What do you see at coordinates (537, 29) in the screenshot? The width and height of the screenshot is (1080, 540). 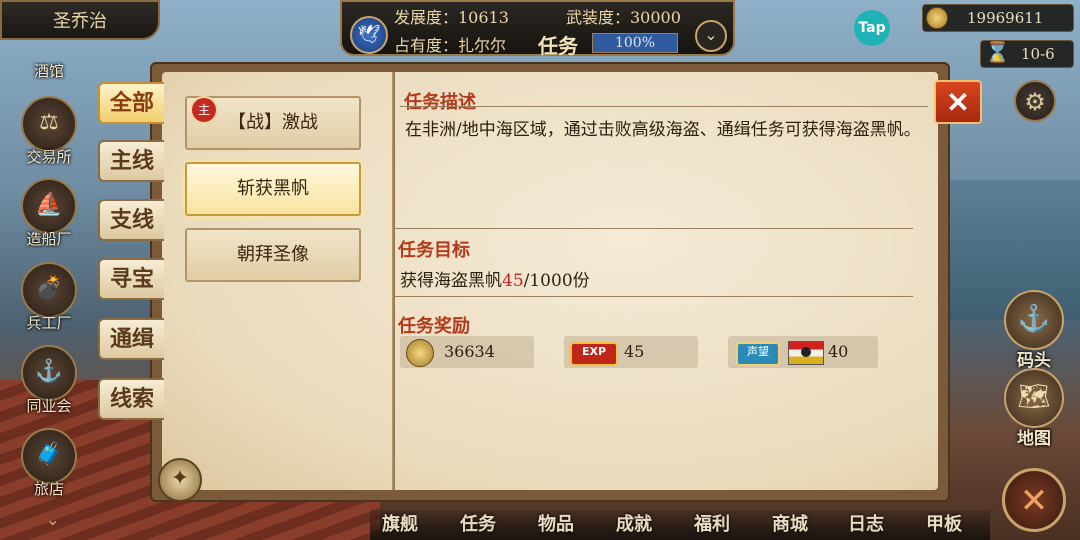 I see `top-stats-bar: 🕊 发展度：10613 武装度：30000 占有度：扎尔尔 任务 100% ⌄` at bounding box center [537, 29].